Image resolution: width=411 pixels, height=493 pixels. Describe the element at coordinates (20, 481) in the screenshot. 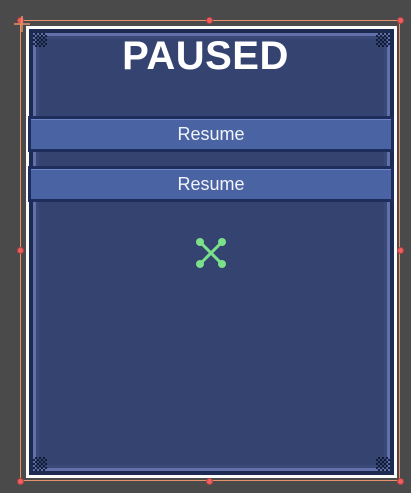

I see `resize-handle-bottom-left` at that location.